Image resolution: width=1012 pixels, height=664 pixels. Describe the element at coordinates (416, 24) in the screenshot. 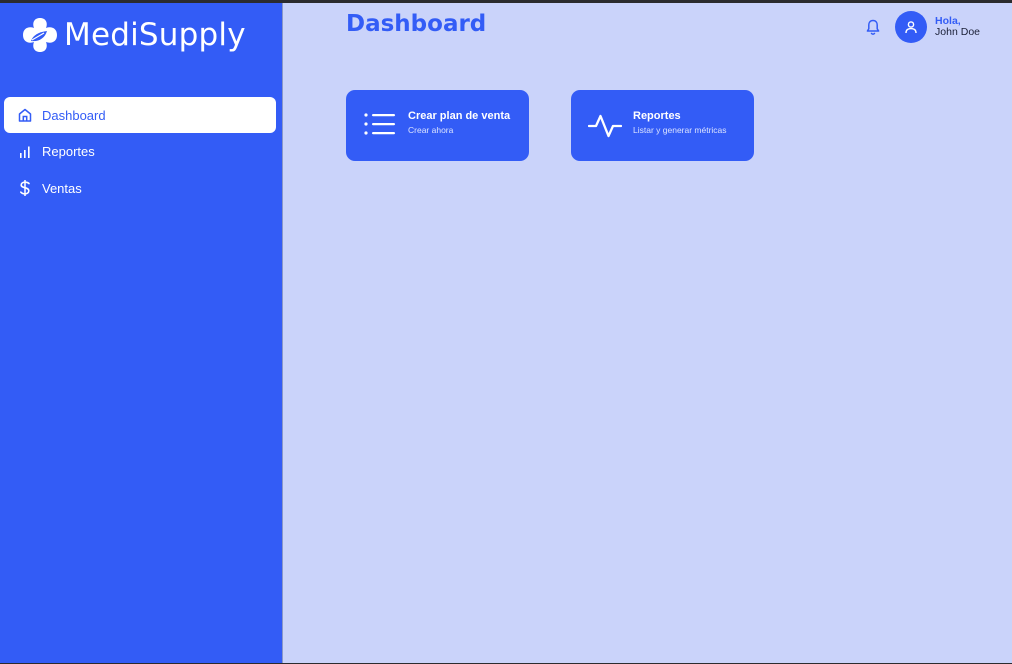

I see `page-title: Dashboard` at that location.